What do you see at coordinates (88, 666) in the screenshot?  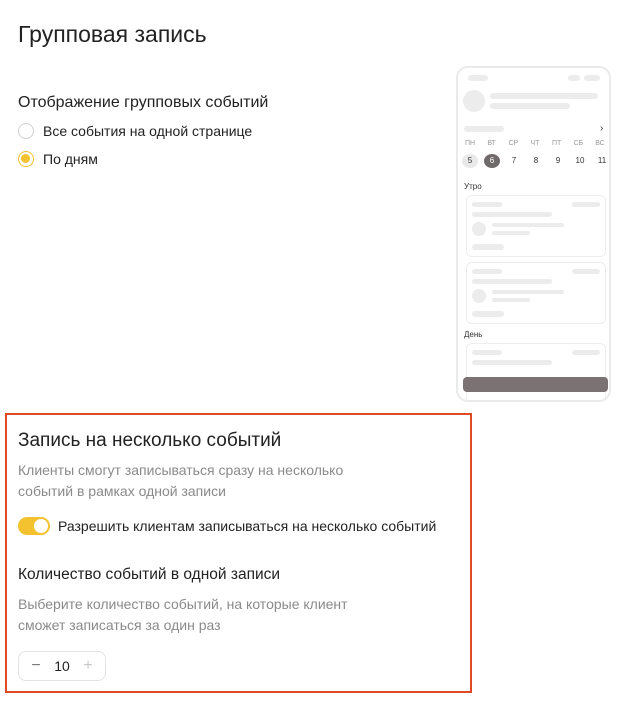 I see `increment-button: +` at bounding box center [88, 666].